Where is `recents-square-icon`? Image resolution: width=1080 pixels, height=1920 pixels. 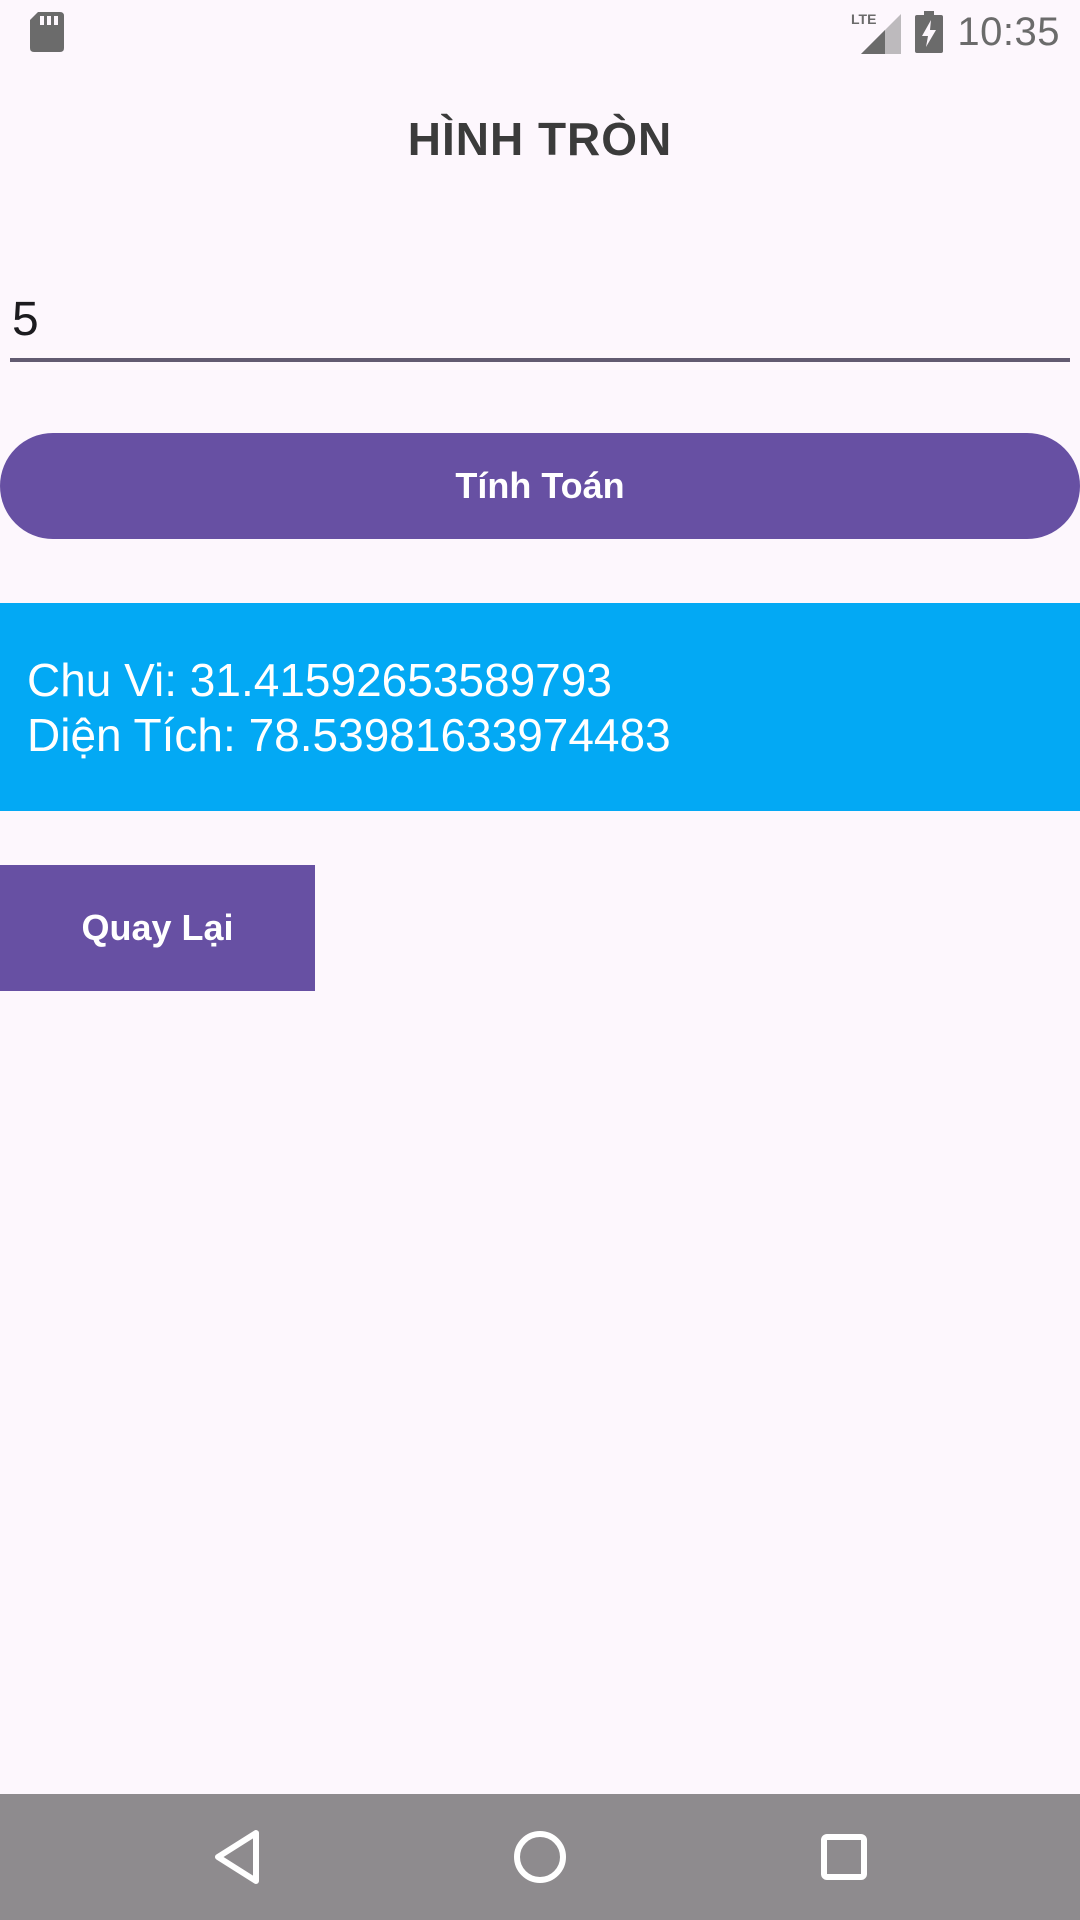 recents-square-icon is located at coordinates (844, 1857).